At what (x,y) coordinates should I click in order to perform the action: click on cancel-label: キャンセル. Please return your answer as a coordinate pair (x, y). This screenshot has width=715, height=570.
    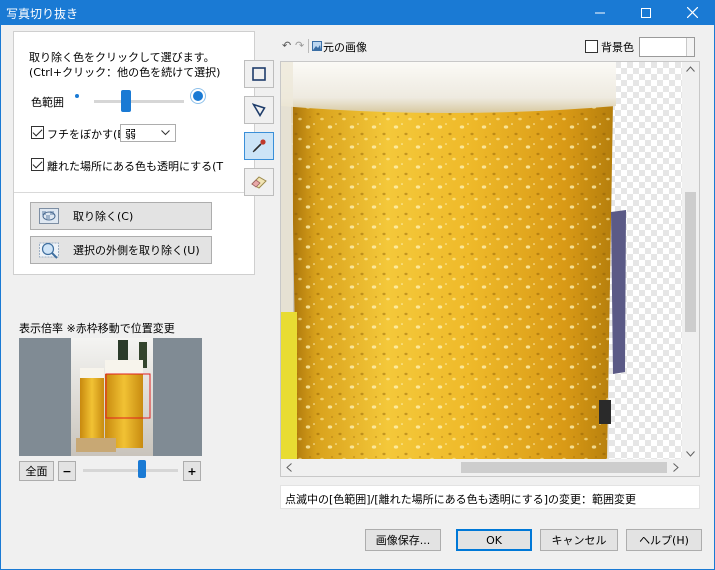
    Looking at the image, I should click on (579, 540).